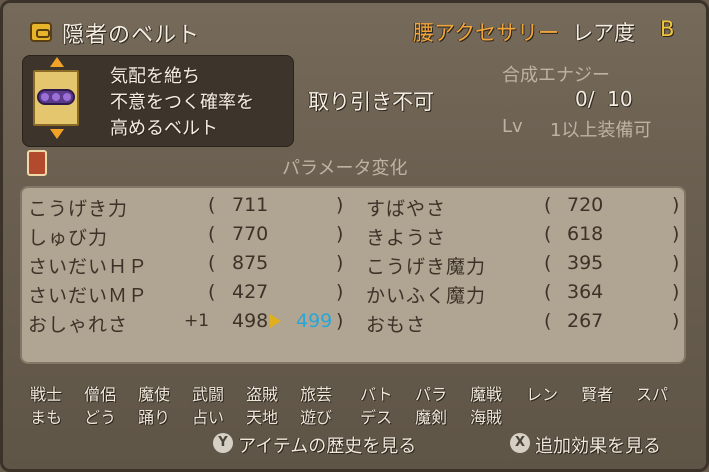  What do you see at coordinates (57, 134) in the screenshot?
I see `arrow-down-icon` at bounding box center [57, 134].